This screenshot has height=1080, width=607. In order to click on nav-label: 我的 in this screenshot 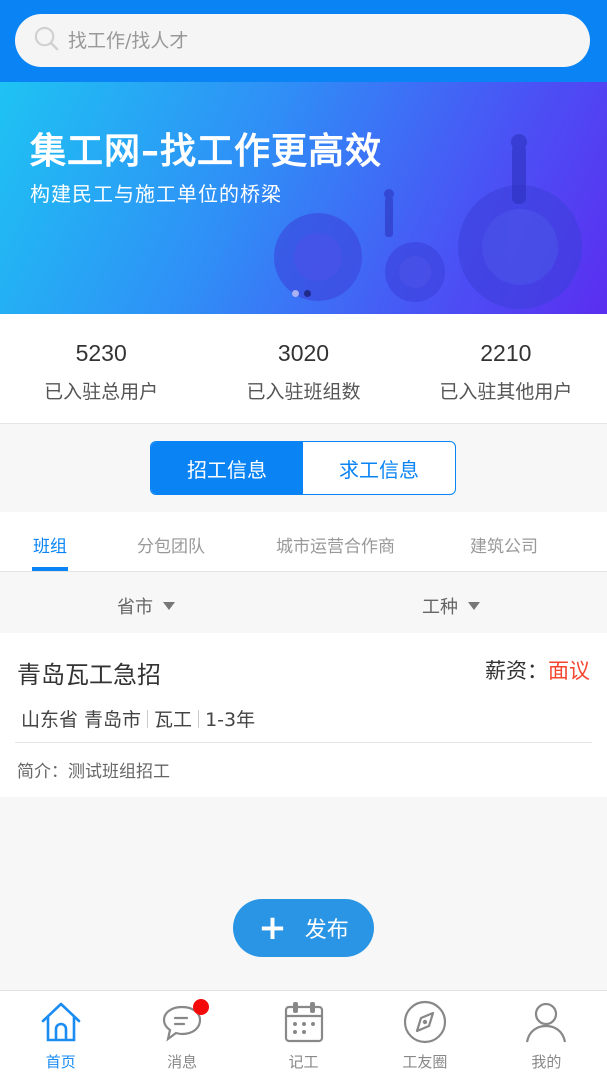, I will do `click(546, 1062)`.